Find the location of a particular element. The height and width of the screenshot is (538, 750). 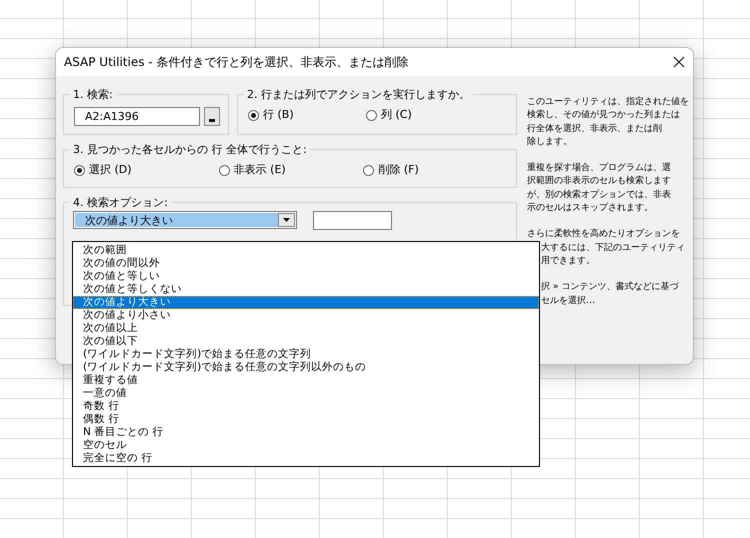

dropdown-option: 重複する値 is located at coordinates (306, 380).